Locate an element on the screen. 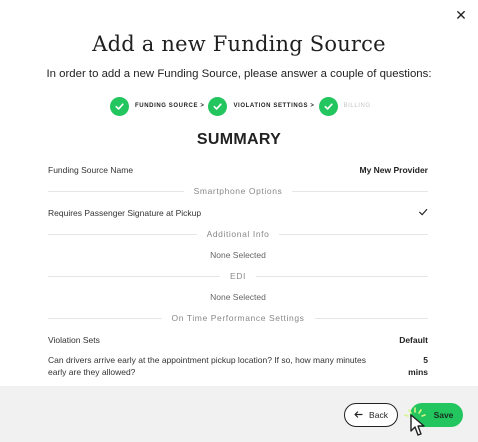 The width and height of the screenshot is (478, 442). section-header: Additional Info is located at coordinates (238, 234).